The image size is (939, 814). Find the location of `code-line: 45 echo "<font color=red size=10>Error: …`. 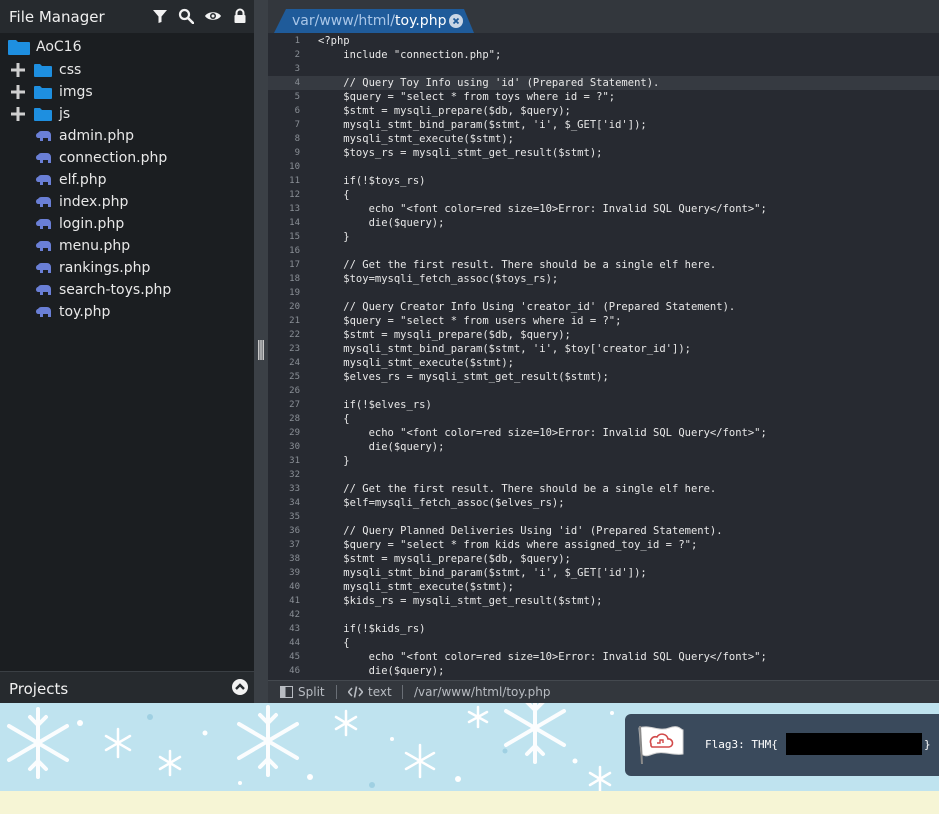

code-line: 45 echo "<font color=red size=10>Error: … is located at coordinates (603, 657).